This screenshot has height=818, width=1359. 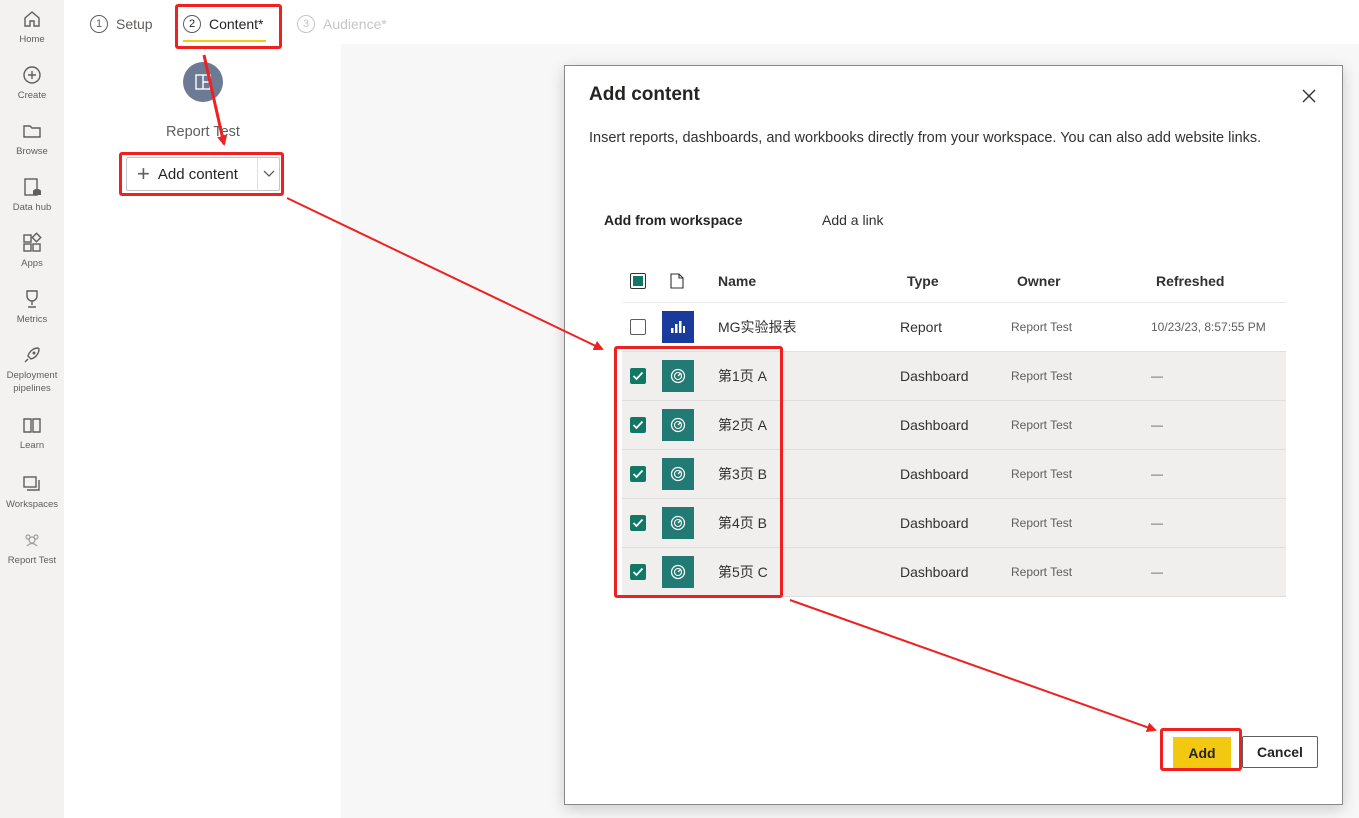 What do you see at coordinates (743, 474) in the screenshot?
I see `row-name: 第3页 B` at bounding box center [743, 474].